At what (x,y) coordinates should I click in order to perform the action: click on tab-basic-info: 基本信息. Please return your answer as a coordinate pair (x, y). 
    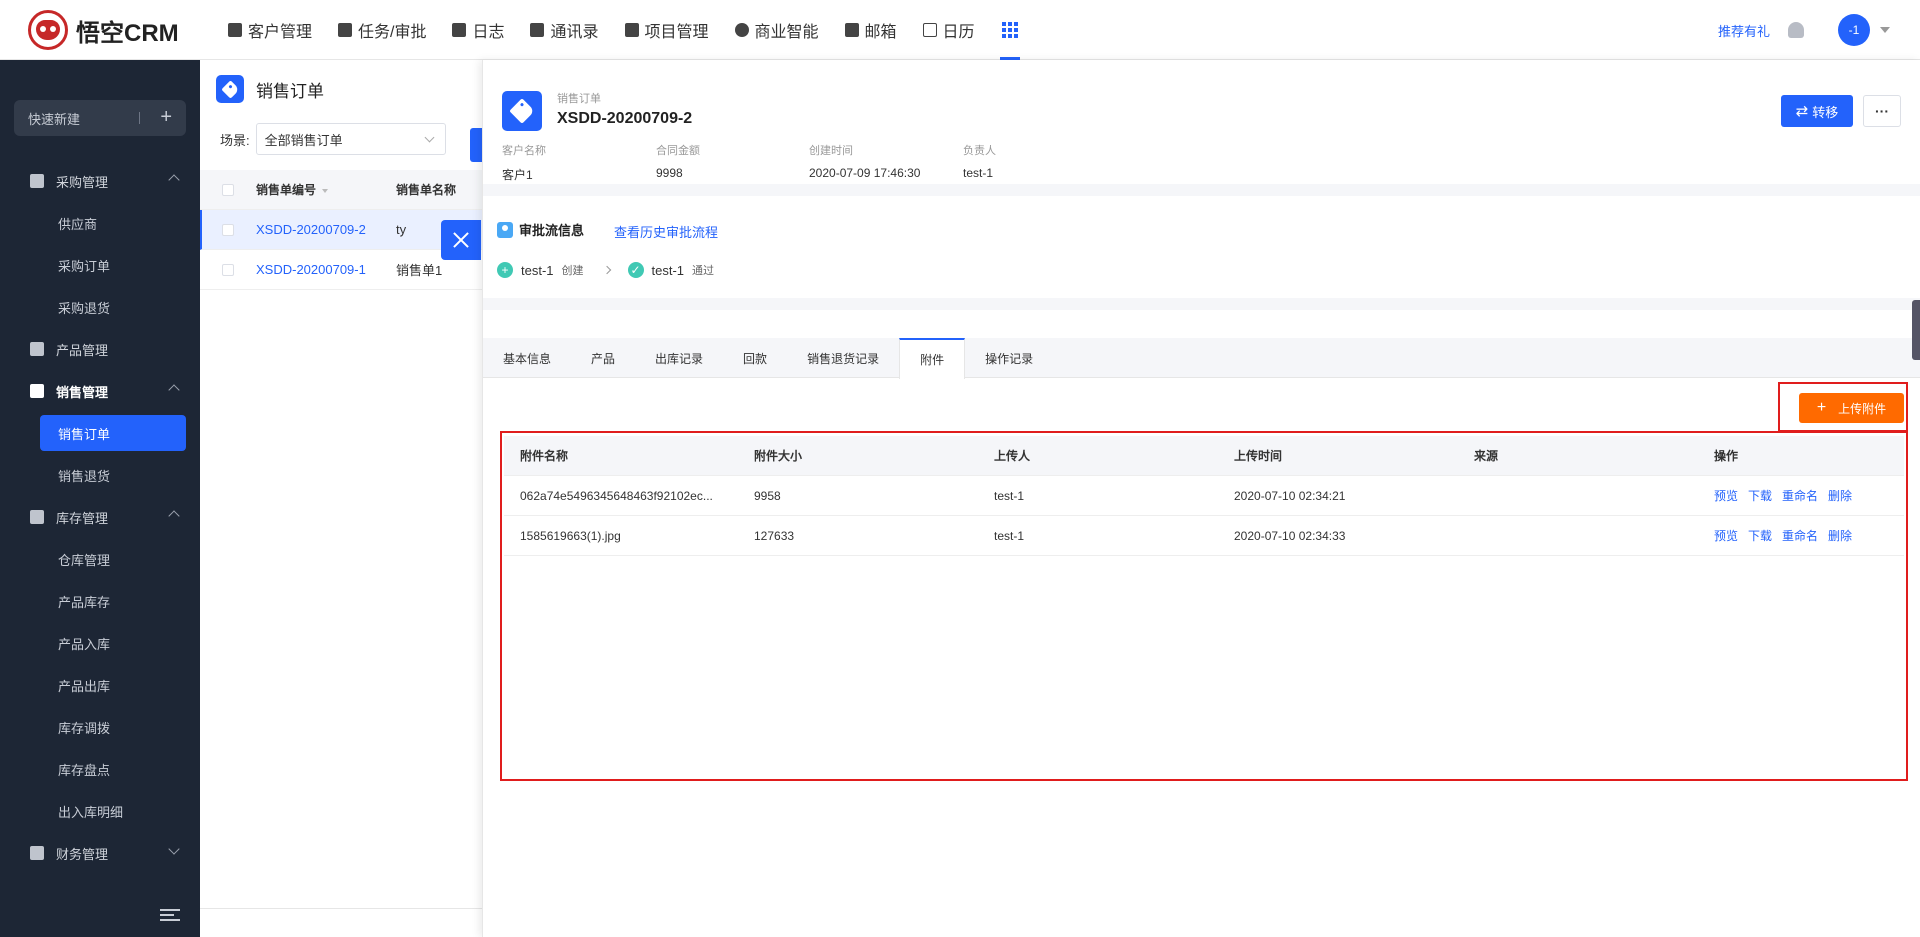
    Looking at the image, I should click on (527, 358).